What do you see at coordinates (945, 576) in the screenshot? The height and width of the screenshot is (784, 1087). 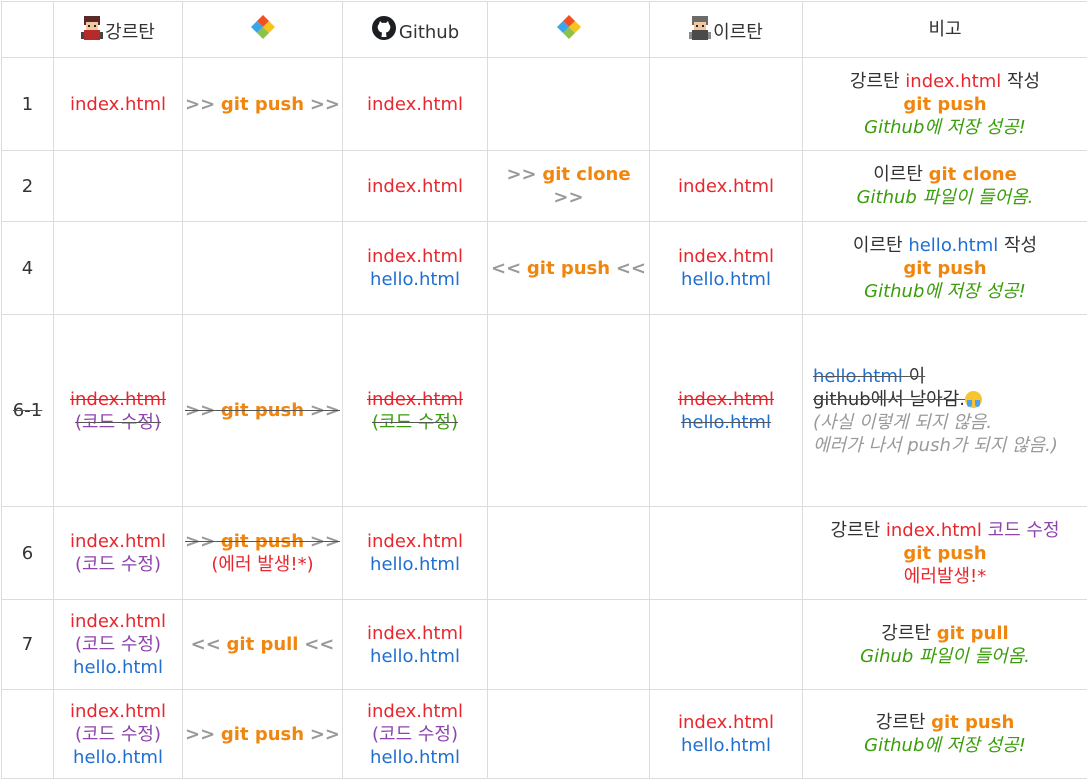 I see `note-error: 에러발생!*` at bounding box center [945, 576].